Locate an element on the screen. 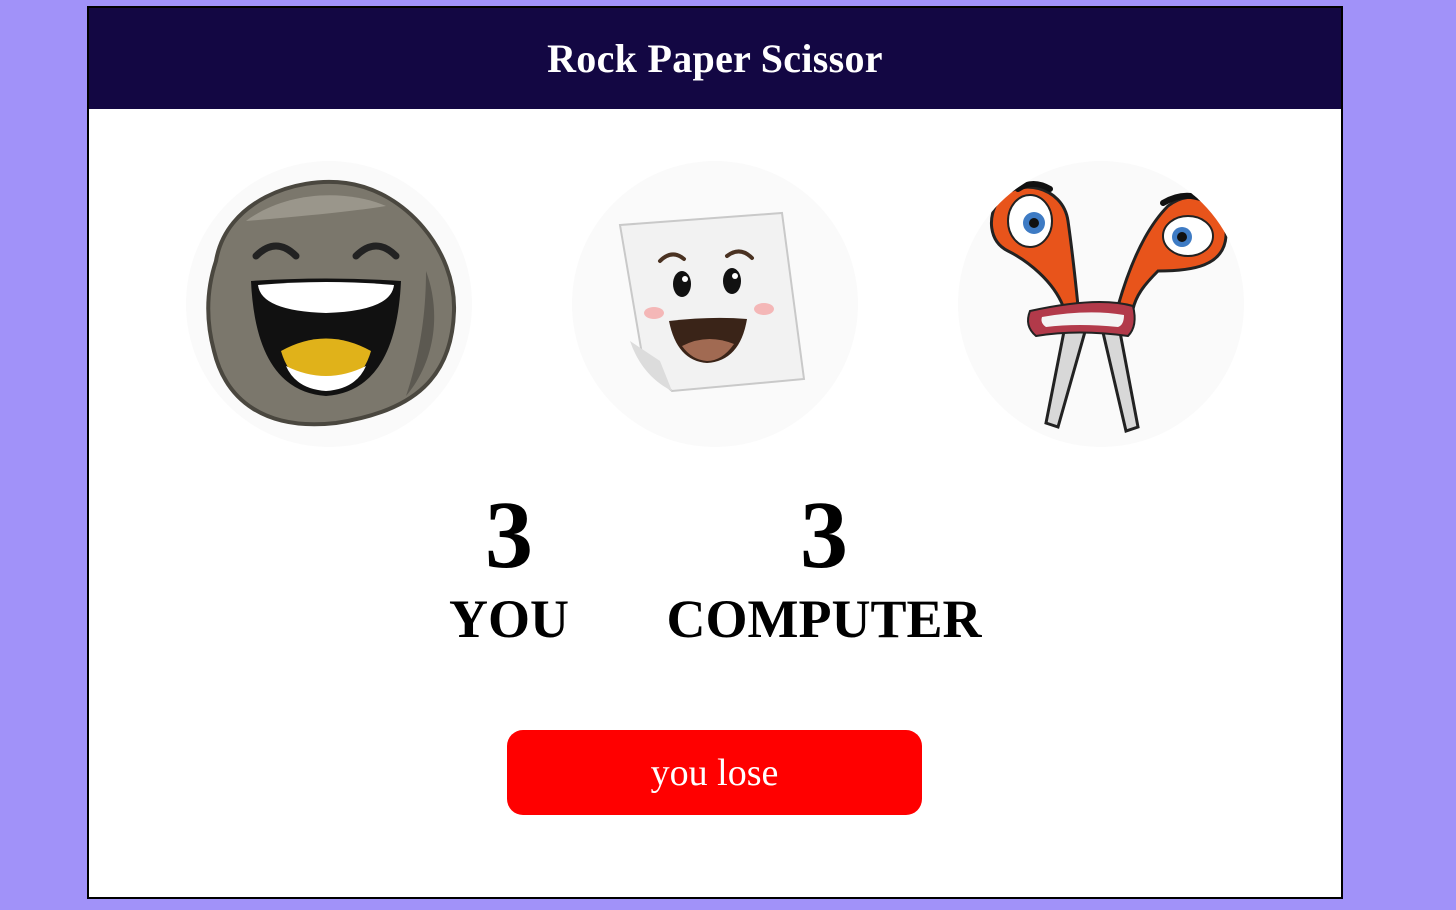 The image size is (1456, 910). score-computer-value: 3 is located at coordinates (824, 534).